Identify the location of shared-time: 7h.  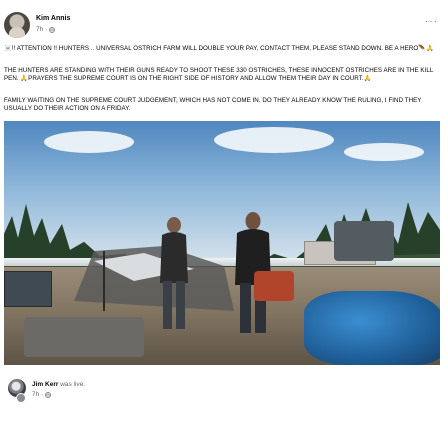
(35, 394).